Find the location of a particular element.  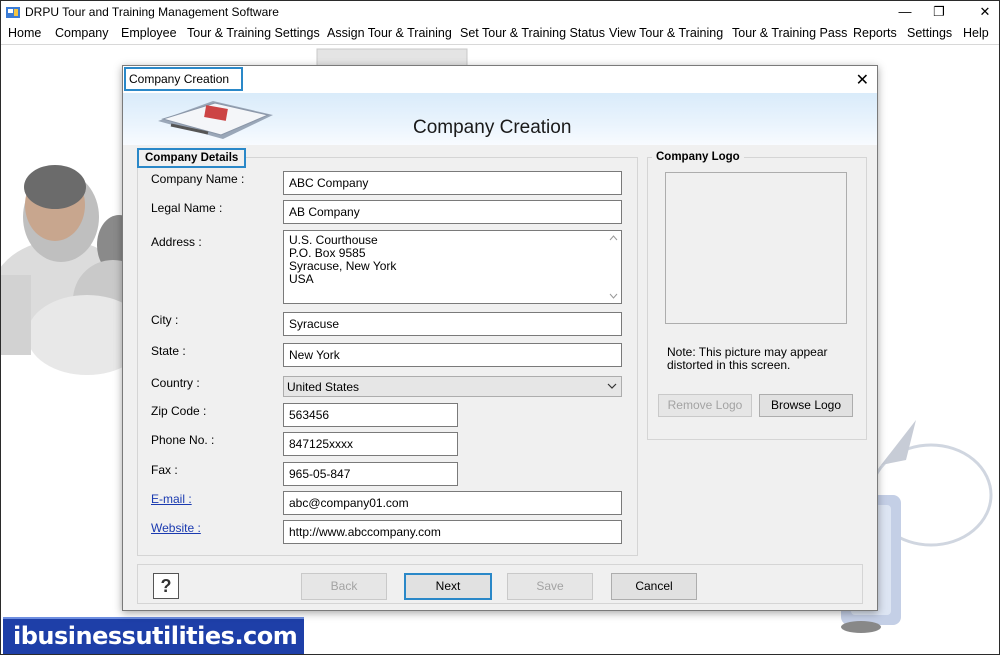

menu-assign-tour-training: Assign Tour & Training is located at coordinates (389, 33).